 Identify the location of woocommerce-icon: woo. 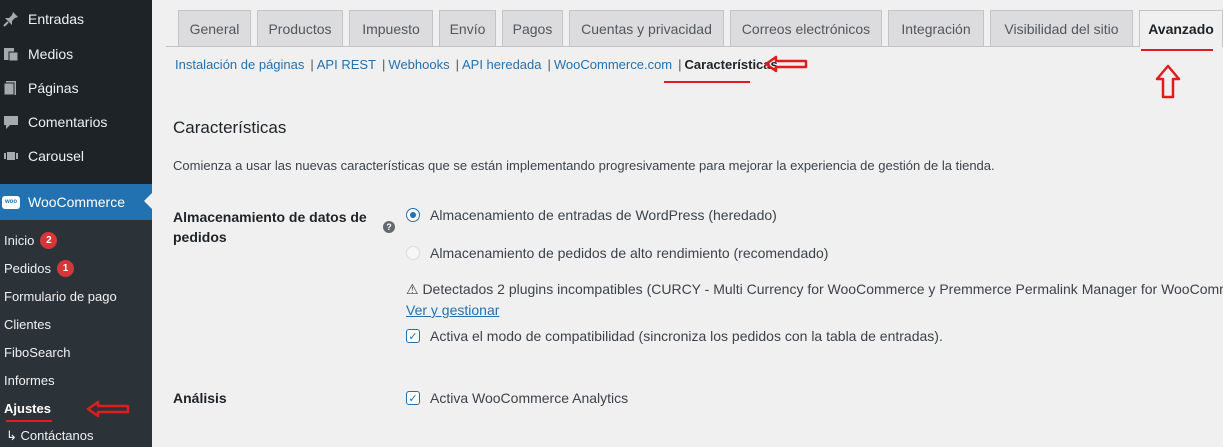
(11, 202).